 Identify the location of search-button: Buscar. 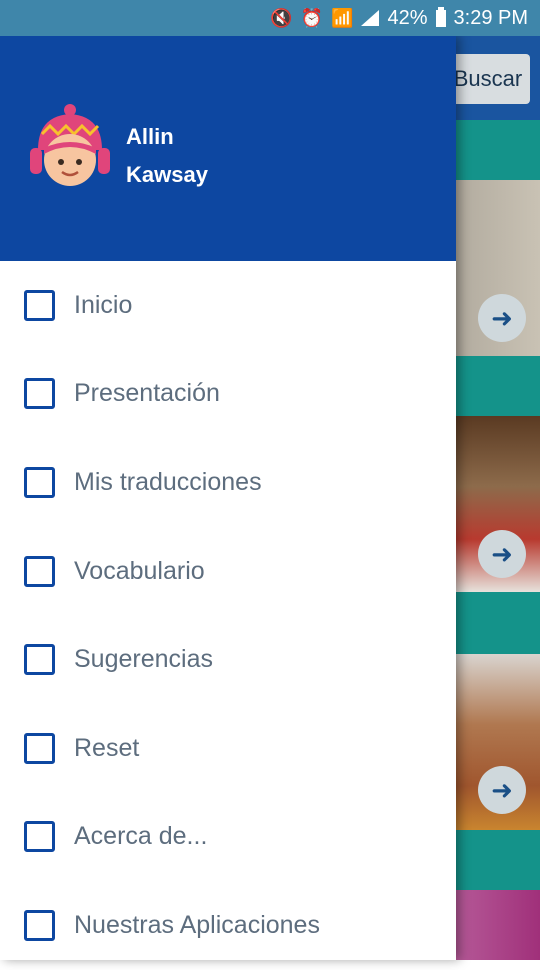
(488, 79).